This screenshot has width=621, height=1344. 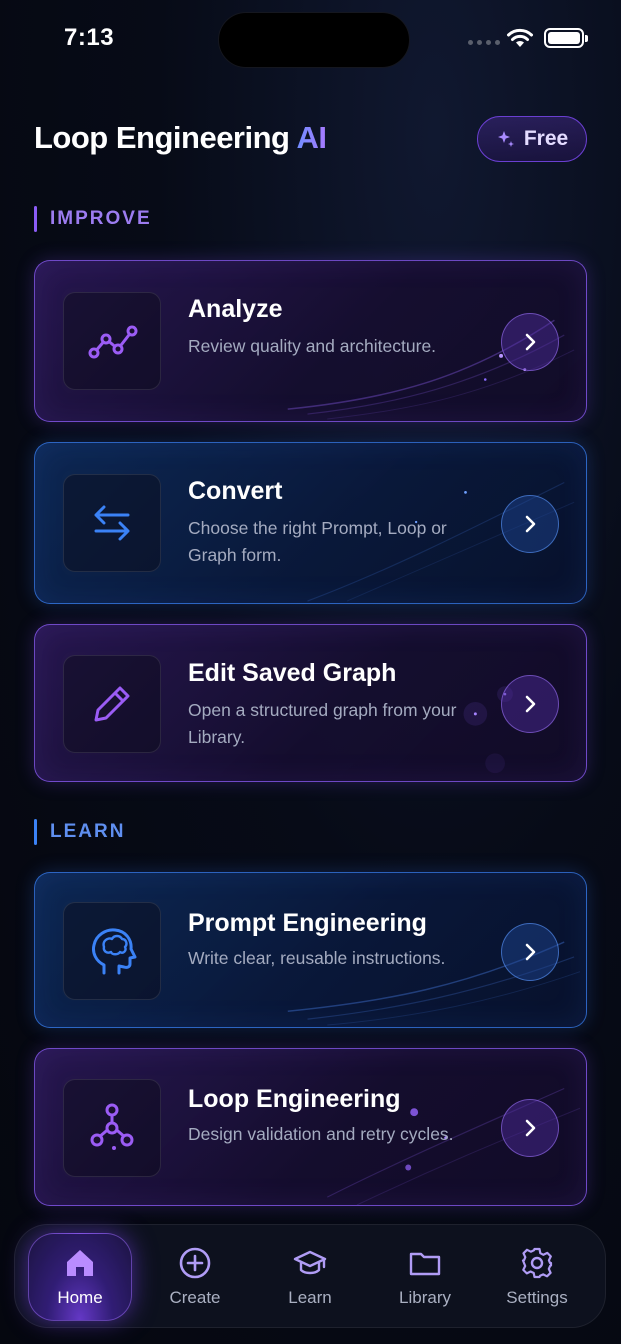 I want to click on tab-library: Library, so click(x=425, y=1277).